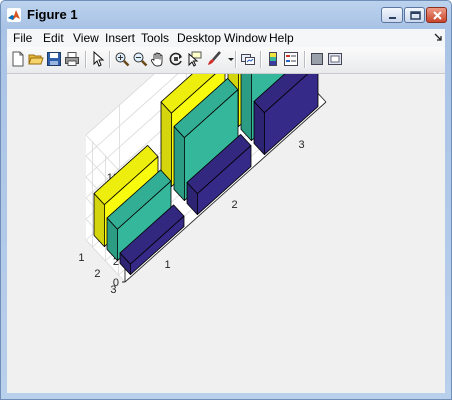 Image resolution: width=452 pixels, height=400 pixels. Describe the element at coordinates (97, 274) in the screenshot. I see `row-tick-label: 2` at that location.